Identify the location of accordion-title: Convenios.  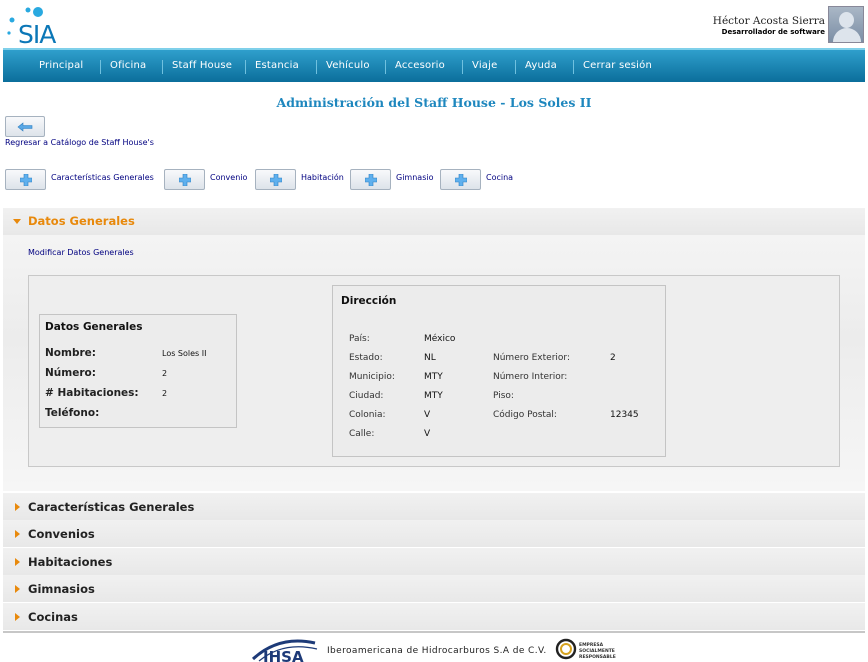
(61, 534).